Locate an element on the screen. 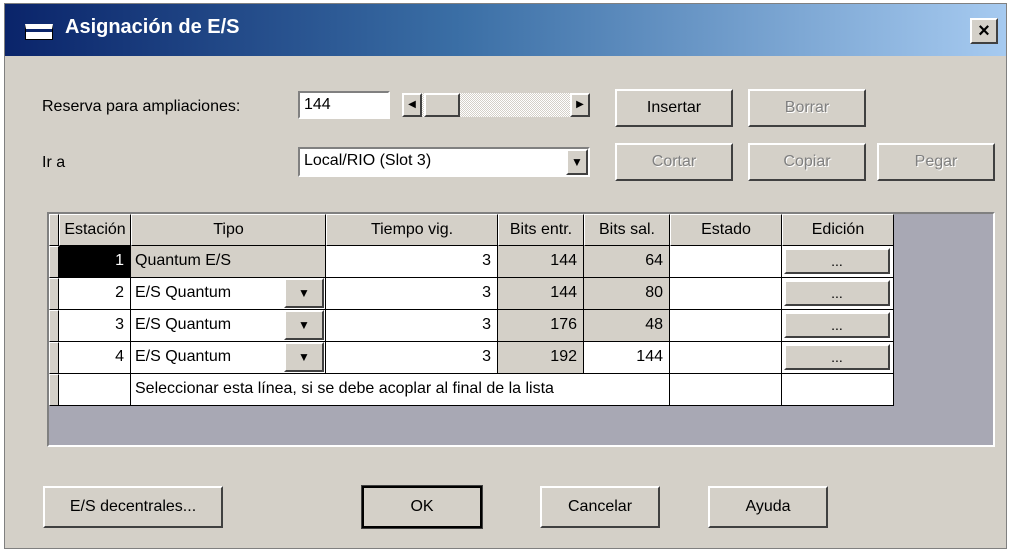 This screenshot has width=1013, height=551. pegar-button: Pegar is located at coordinates (936, 162).